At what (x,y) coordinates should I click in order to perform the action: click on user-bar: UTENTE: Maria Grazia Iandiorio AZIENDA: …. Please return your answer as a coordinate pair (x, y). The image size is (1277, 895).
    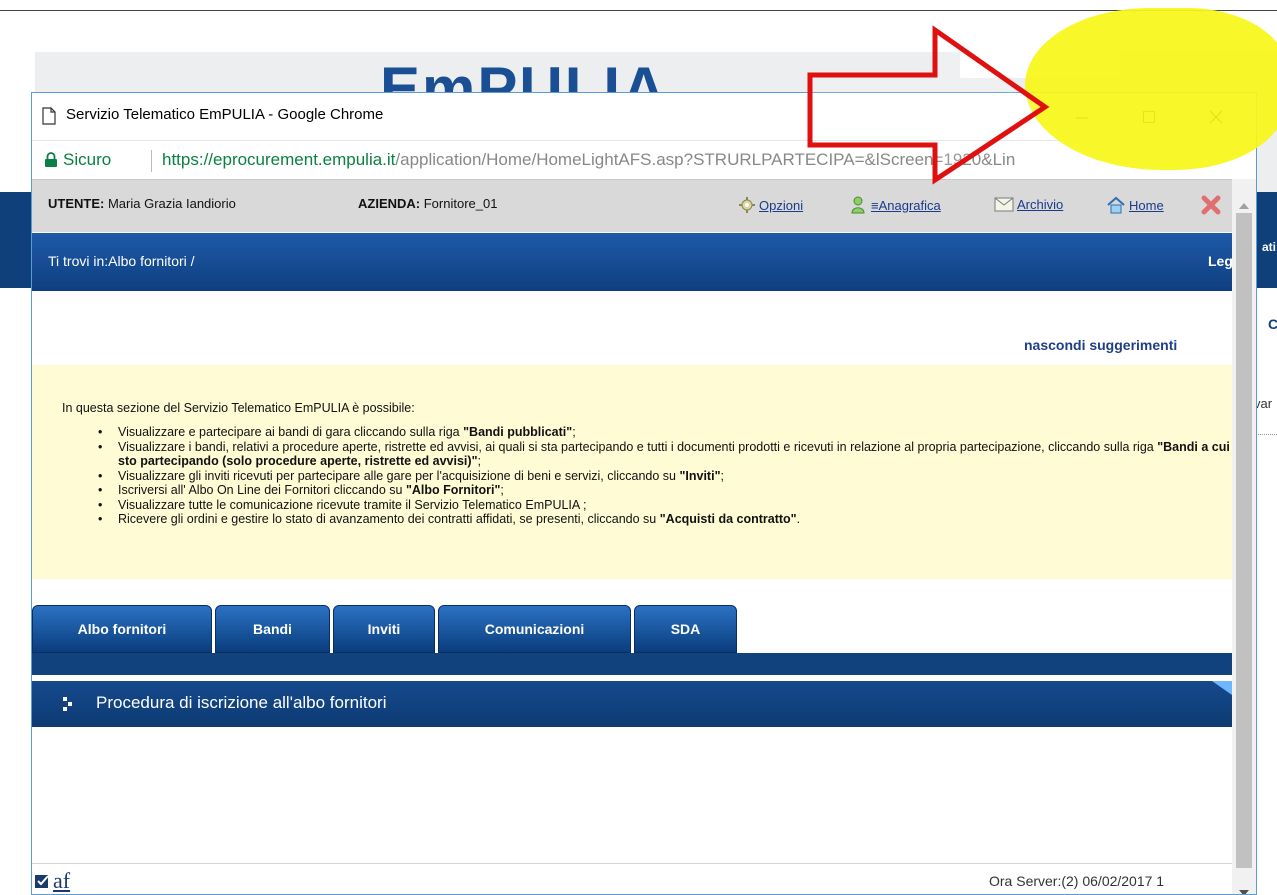
    Looking at the image, I should click on (632, 205).